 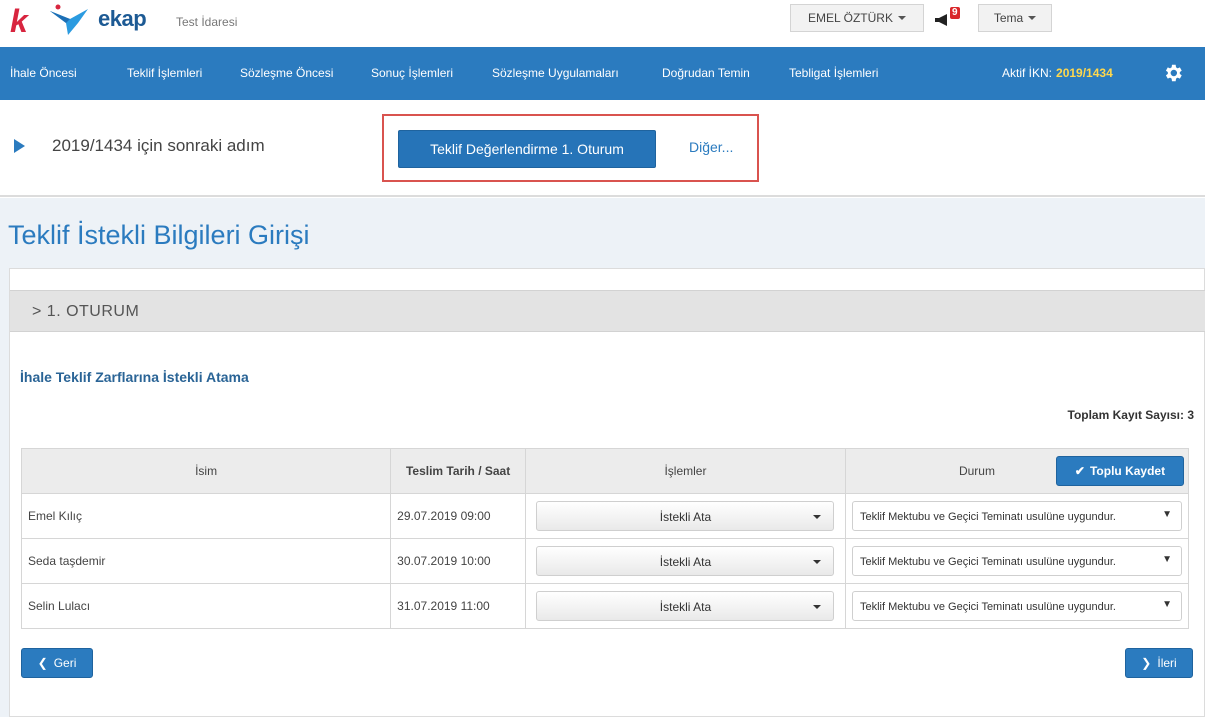 I want to click on checkmark-icon: ✔, so click(x=1079, y=471).